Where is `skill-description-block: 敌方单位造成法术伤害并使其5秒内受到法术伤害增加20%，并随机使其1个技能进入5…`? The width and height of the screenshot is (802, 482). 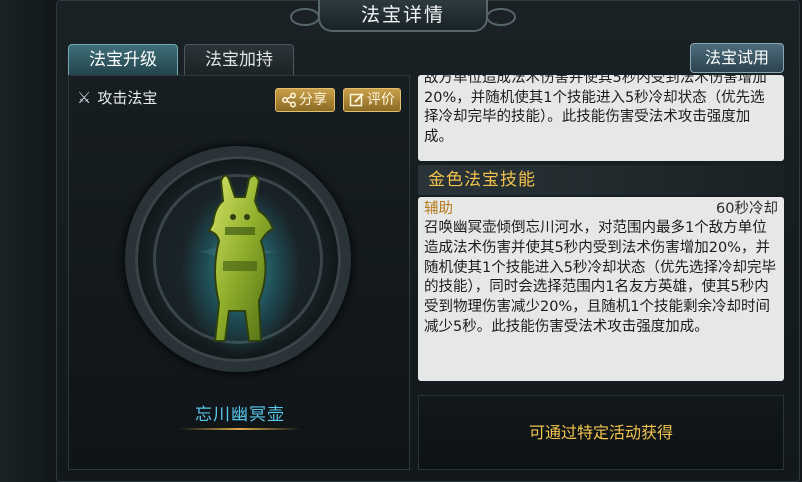 skill-description-block: 敌方单位造成法术伤害并使其5秒内受到法术伤害增加20%，并随机使其1个技能进入5… is located at coordinates (601, 118).